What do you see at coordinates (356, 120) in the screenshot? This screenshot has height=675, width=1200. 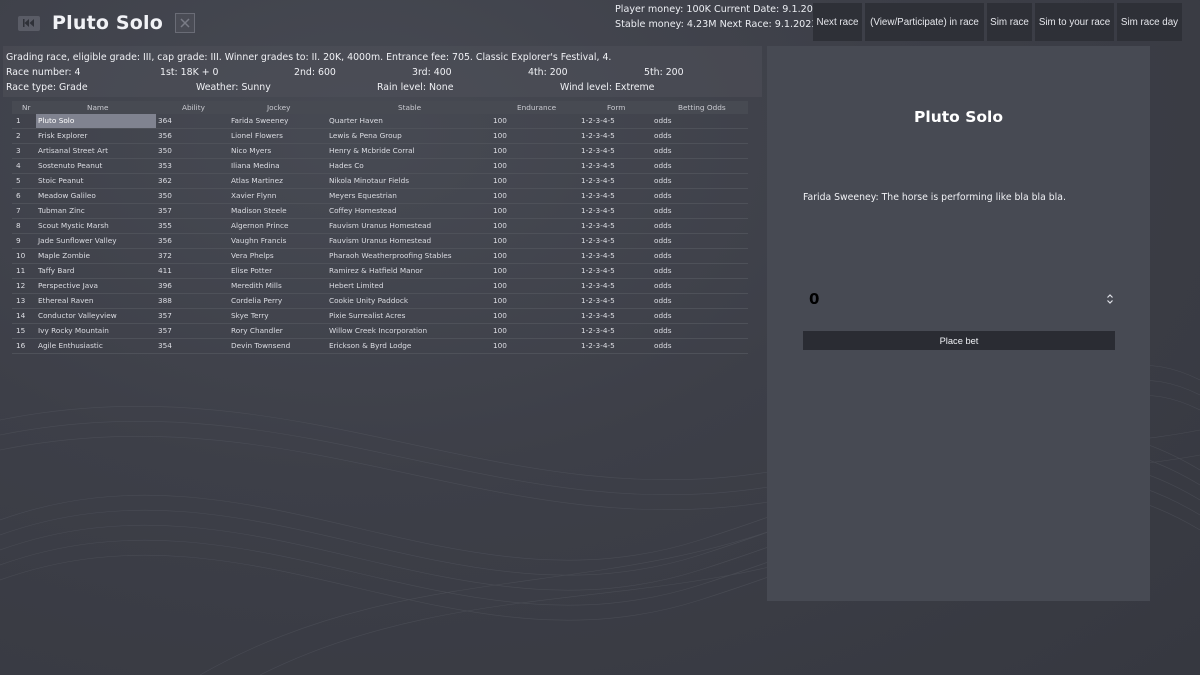 I see `cell-stable: Quarter Haven` at bounding box center [356, 120].